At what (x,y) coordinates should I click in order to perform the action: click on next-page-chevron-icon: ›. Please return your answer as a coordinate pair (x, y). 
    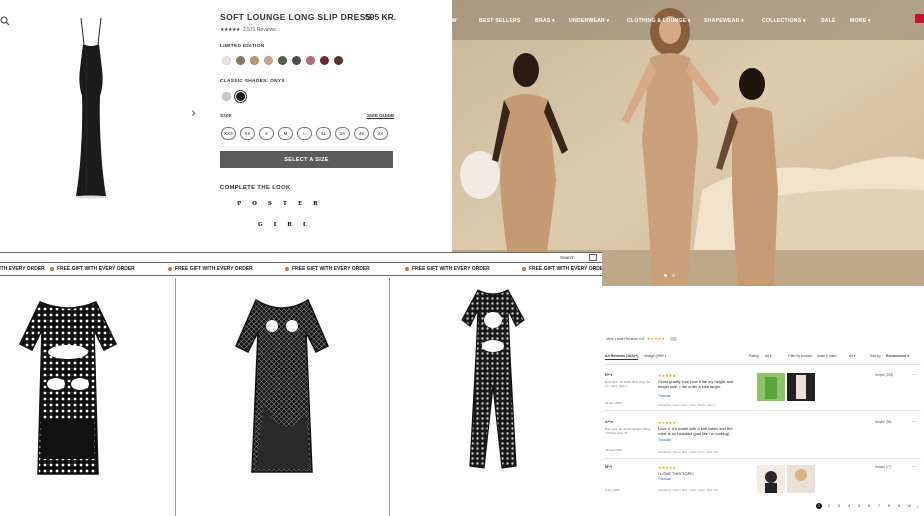
    Looking at the image, I should click on (917, 506).